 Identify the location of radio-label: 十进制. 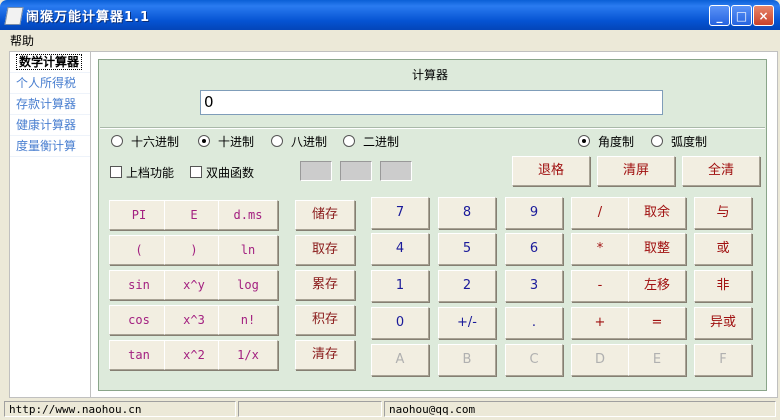
(236, 142).